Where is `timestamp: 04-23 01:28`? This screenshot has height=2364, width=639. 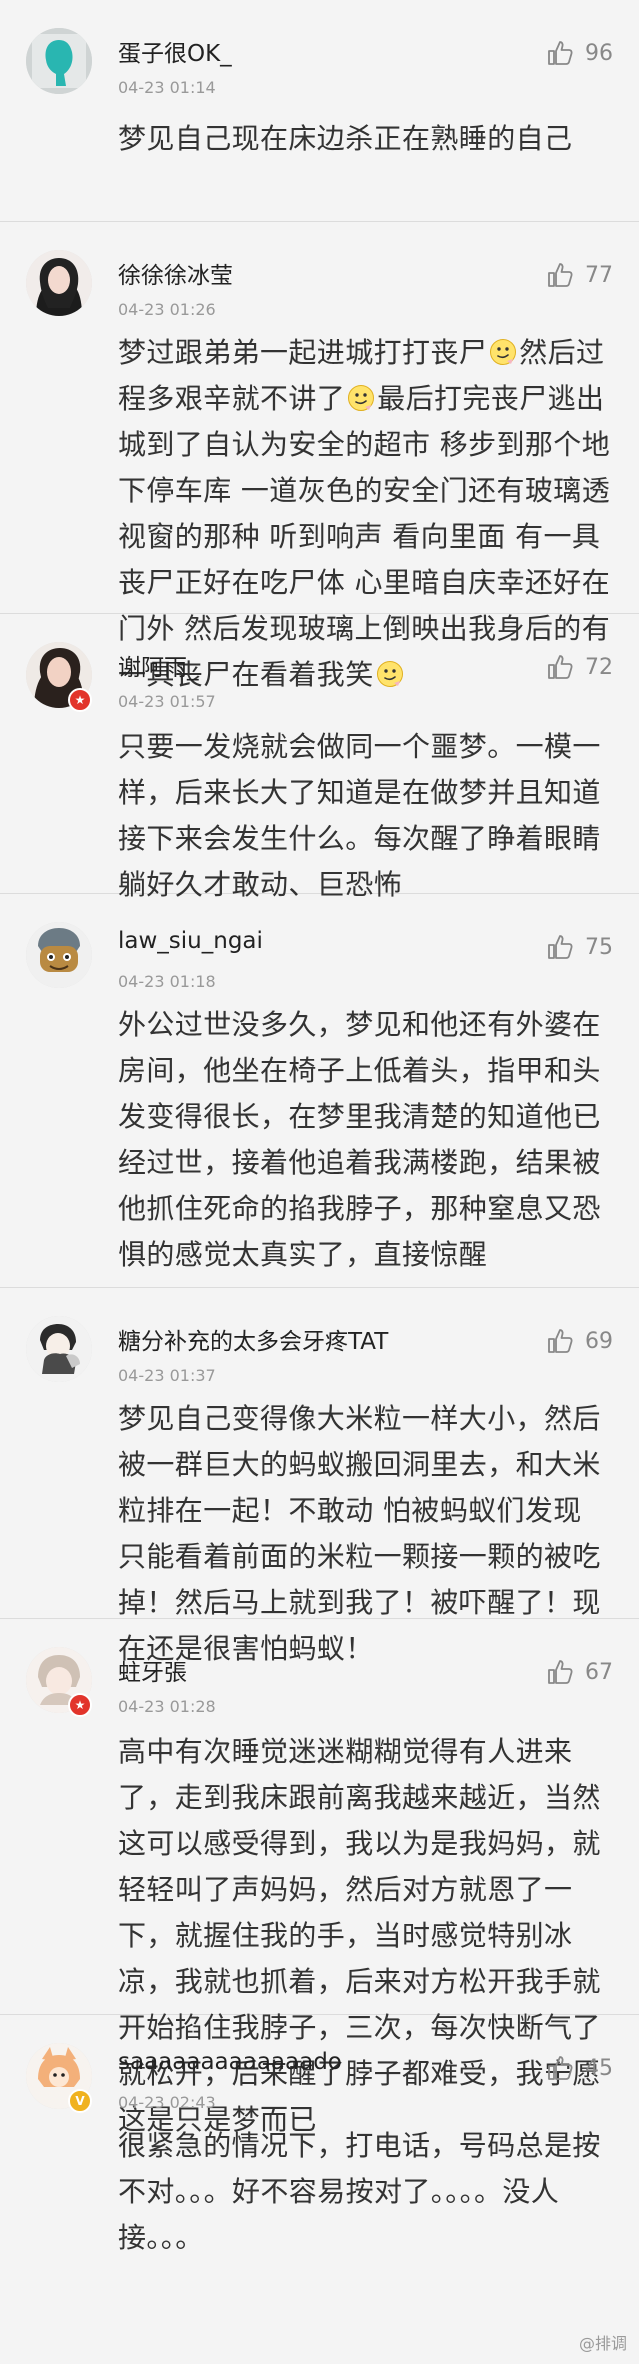 timestamp: 04-23 01:28 is located at coordinates (167, 1706).